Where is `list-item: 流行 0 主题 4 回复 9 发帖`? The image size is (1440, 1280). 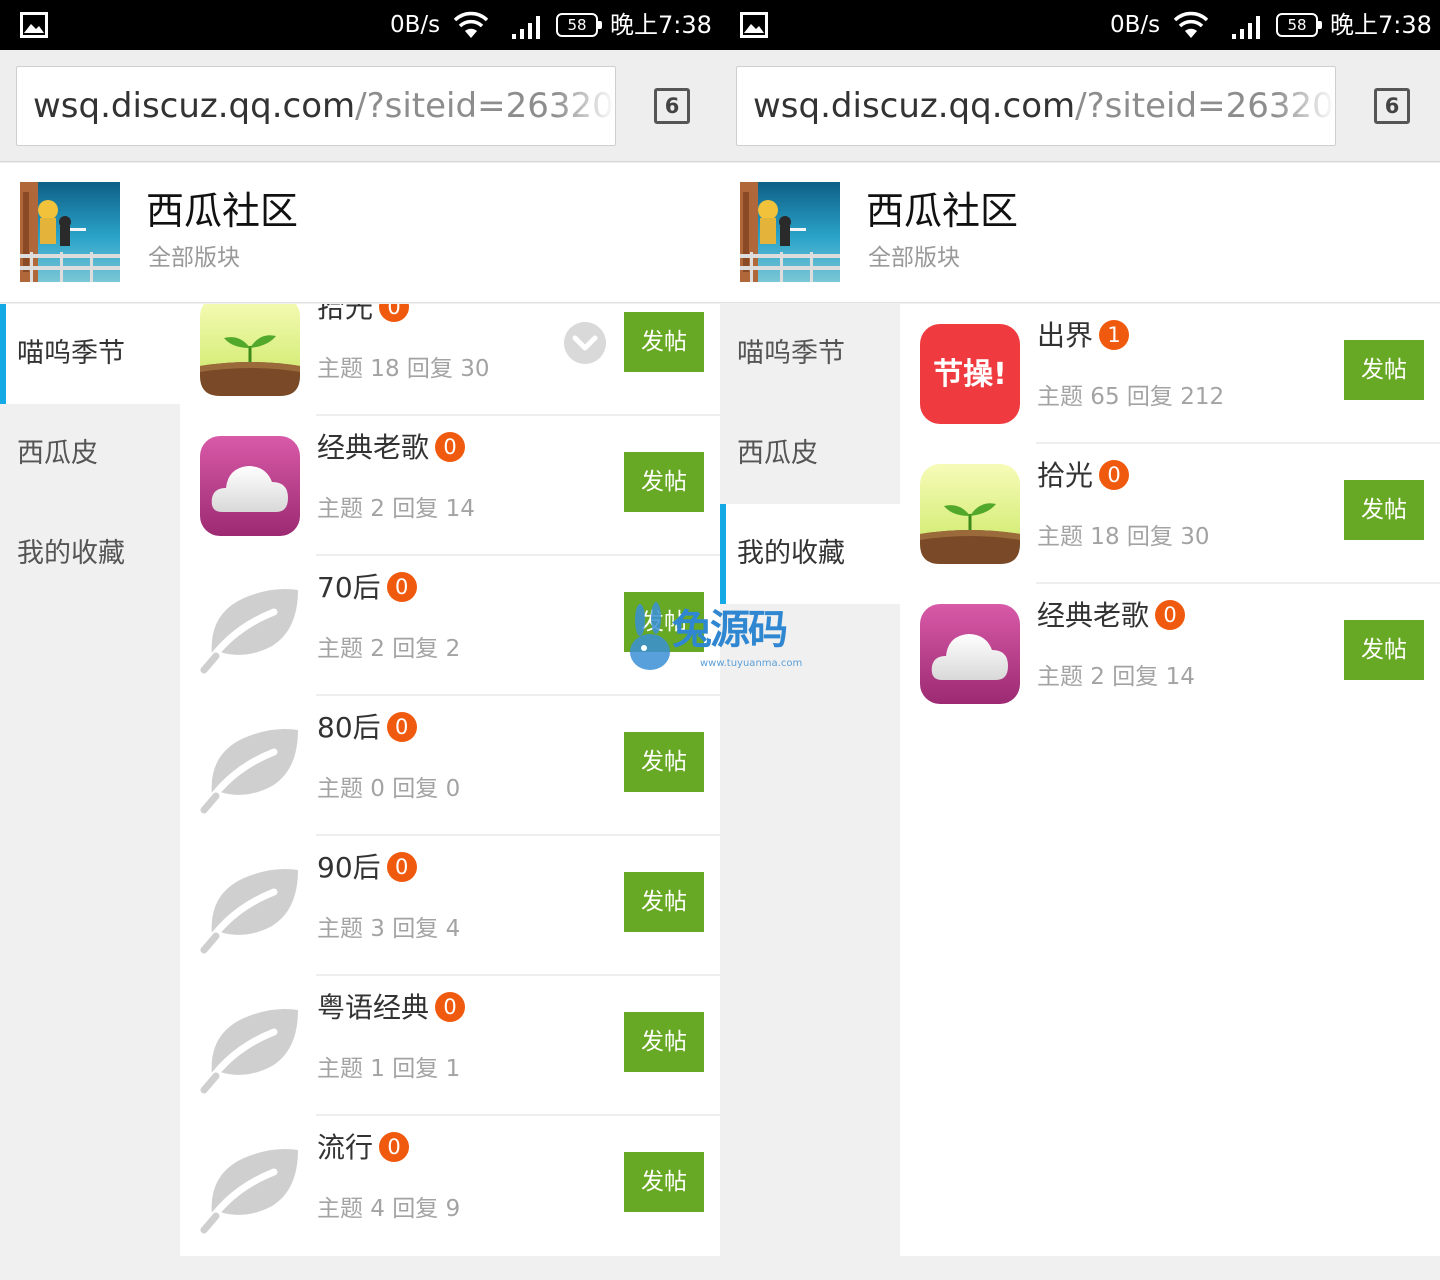 list-item: 流行 0 主题 4 回复 9 发帖 is located at coordinates (450, 1186).